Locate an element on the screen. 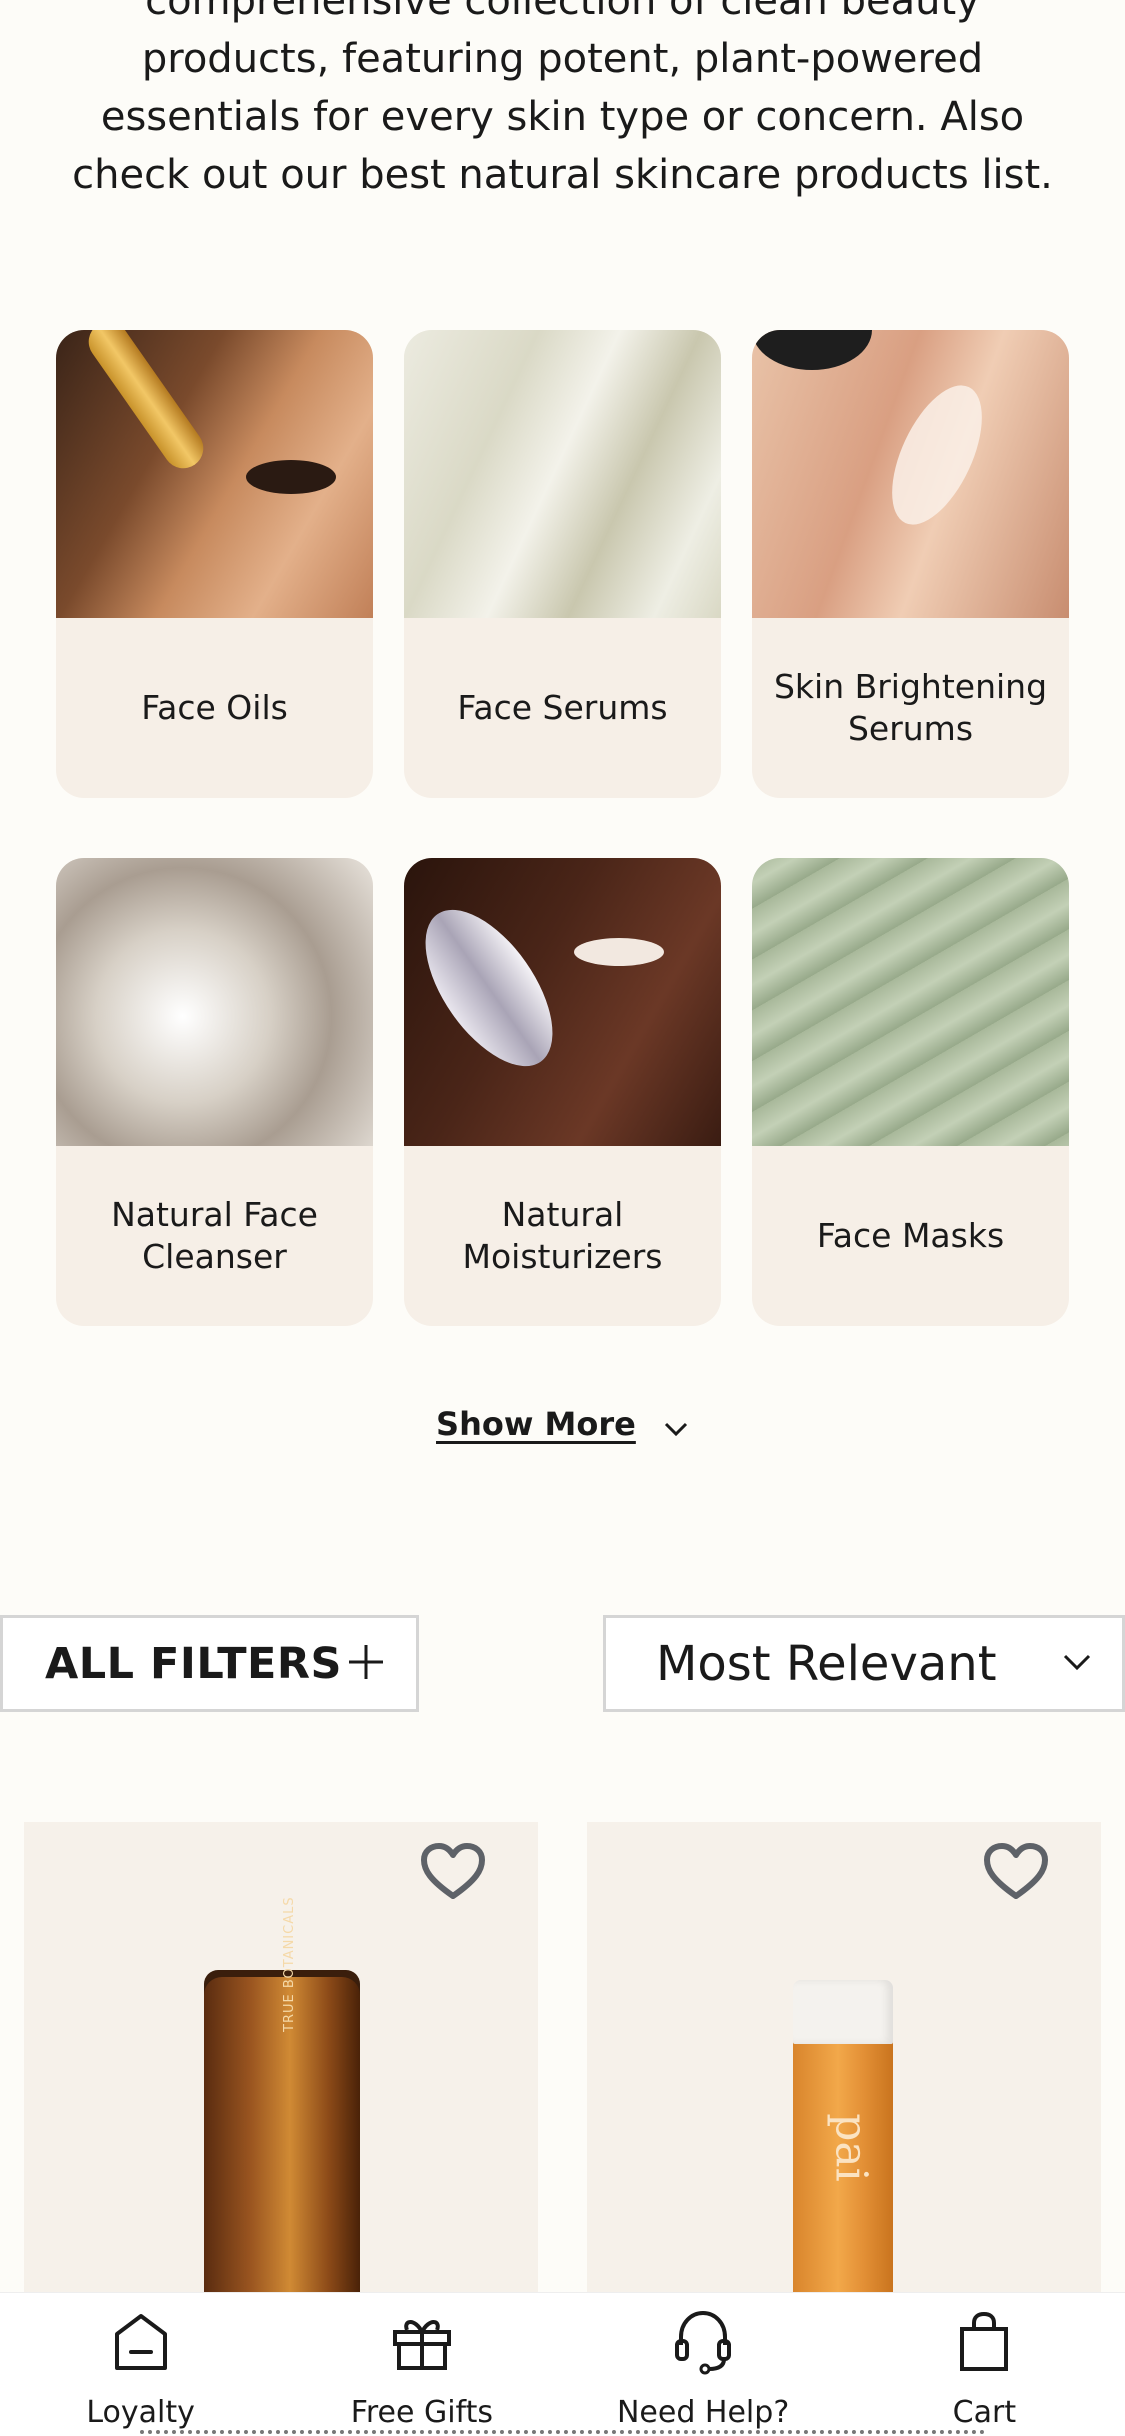 Image resolution: width=1125 pixels, height=2436 pixels. category-label: Natural Moisturizers is located at coordinates (562, 1235).